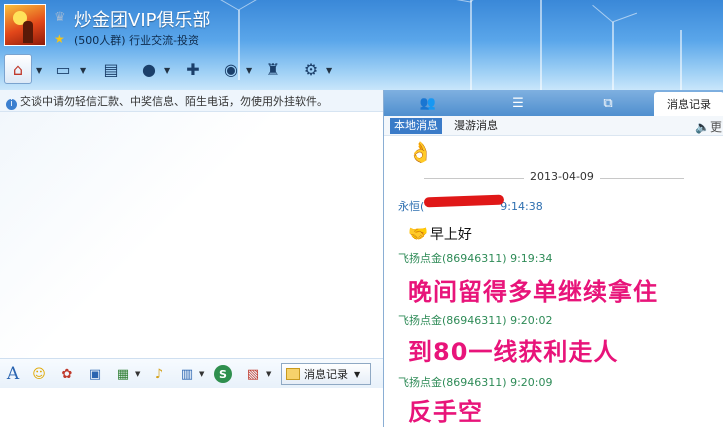 This screenshot has width=723, height=427. Describe the element at coordinates (273, 69) in the screenshot. I see `police-icon: ♜` at that location.